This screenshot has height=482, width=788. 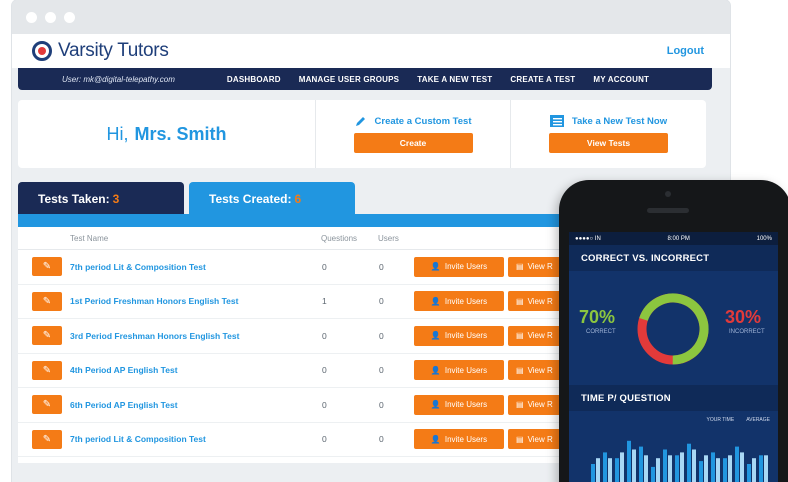 What do you see at coordinates (608, 143) in the screenshot?
I see `view-tests-button: View Tests` at bounding box center [608, 143].